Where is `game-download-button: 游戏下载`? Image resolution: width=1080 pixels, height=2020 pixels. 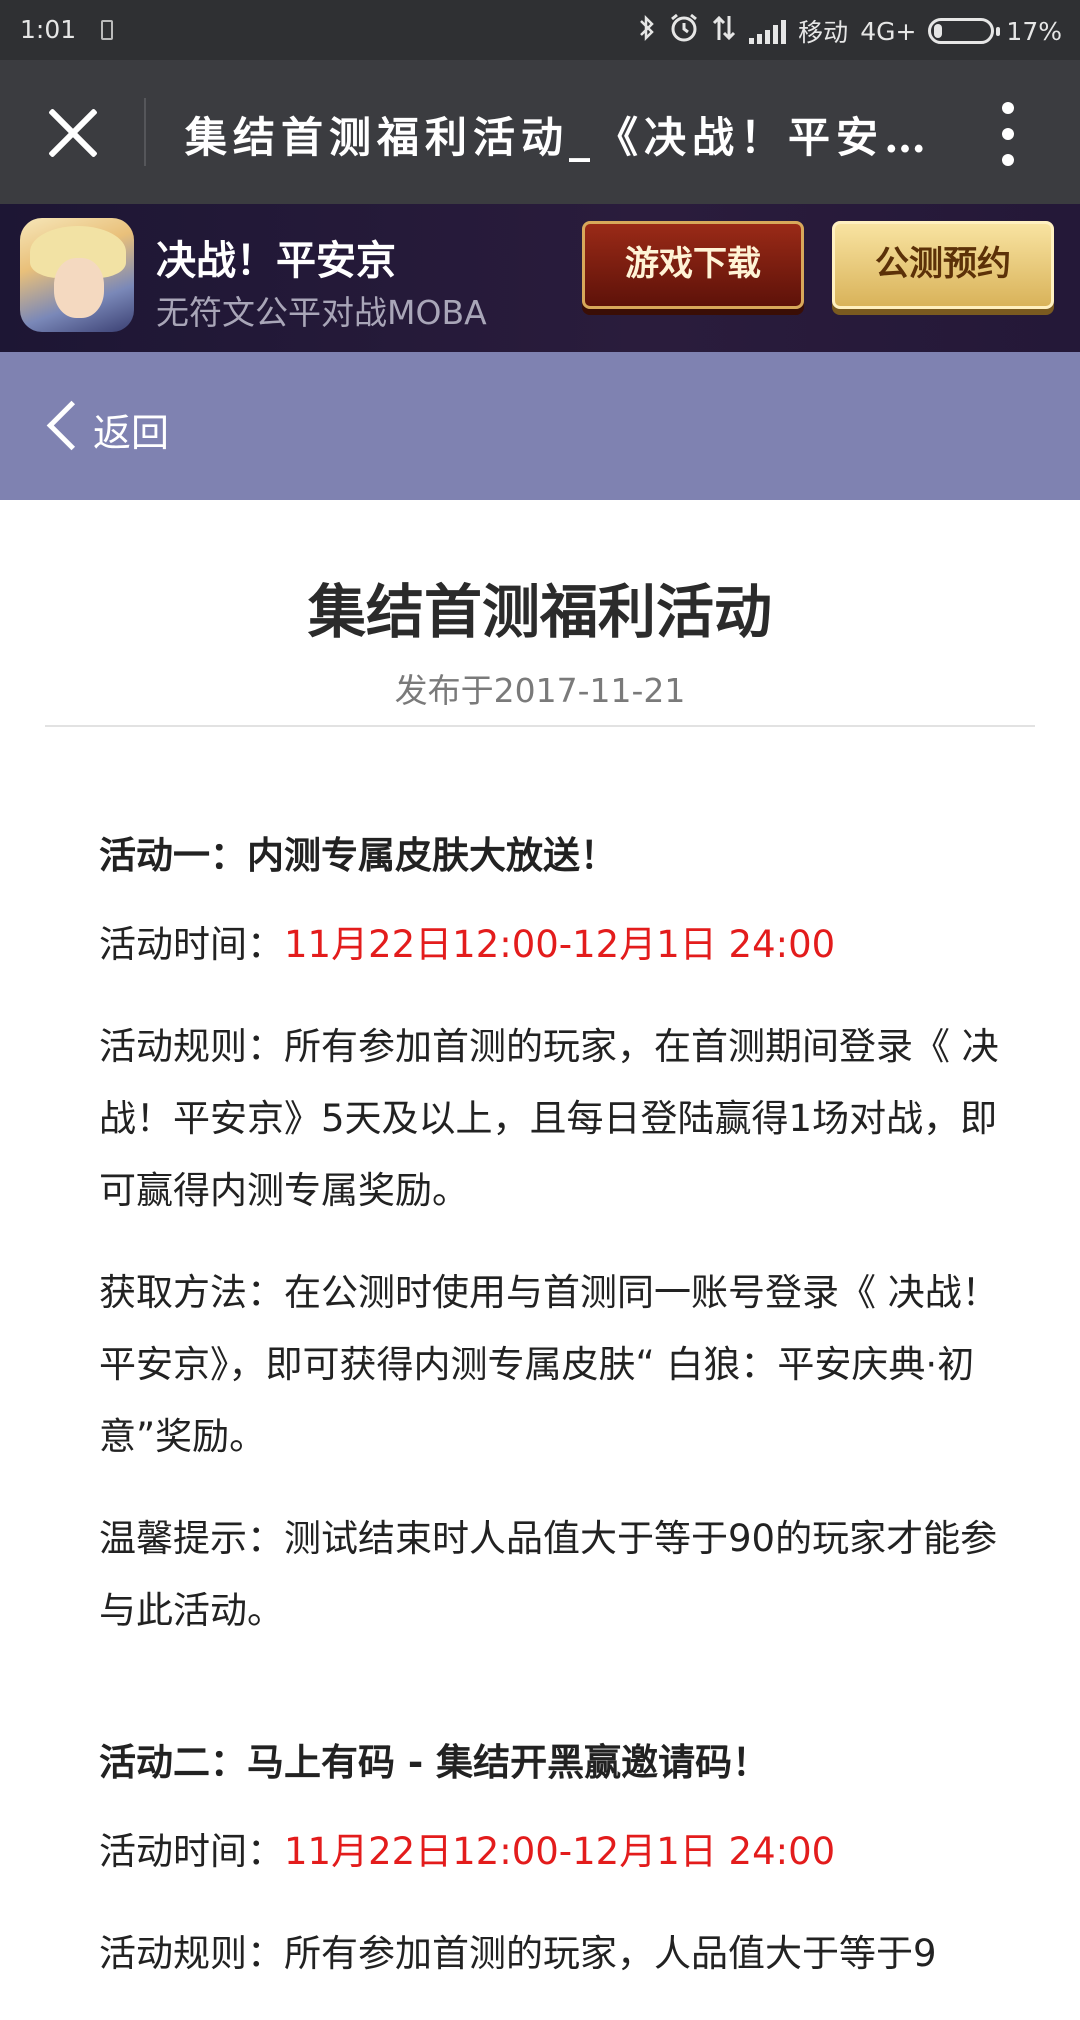
game-download-button: 游戏下载 is located at coordinates (693, 265).